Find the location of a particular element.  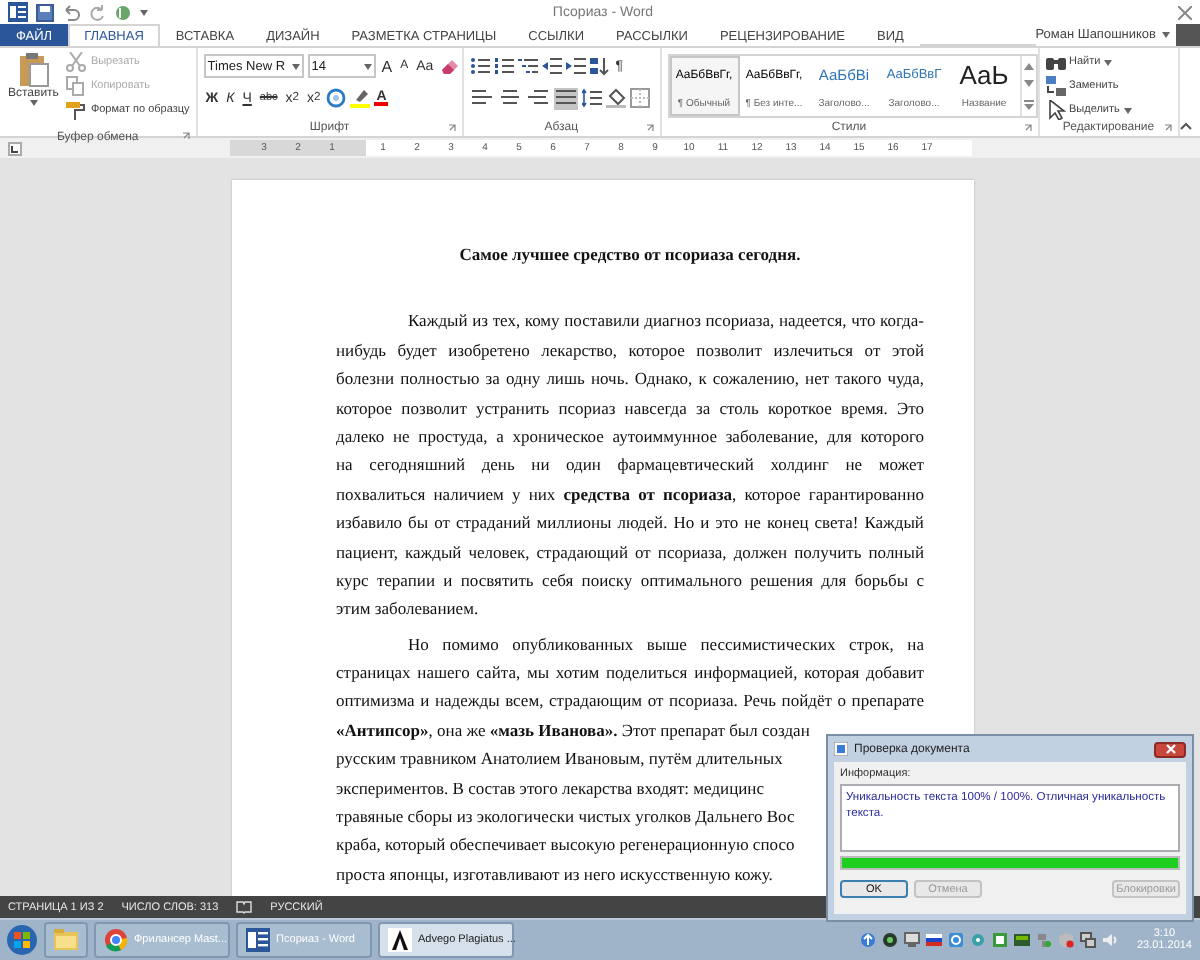

card-icon is located at coordinates (1022, 940).